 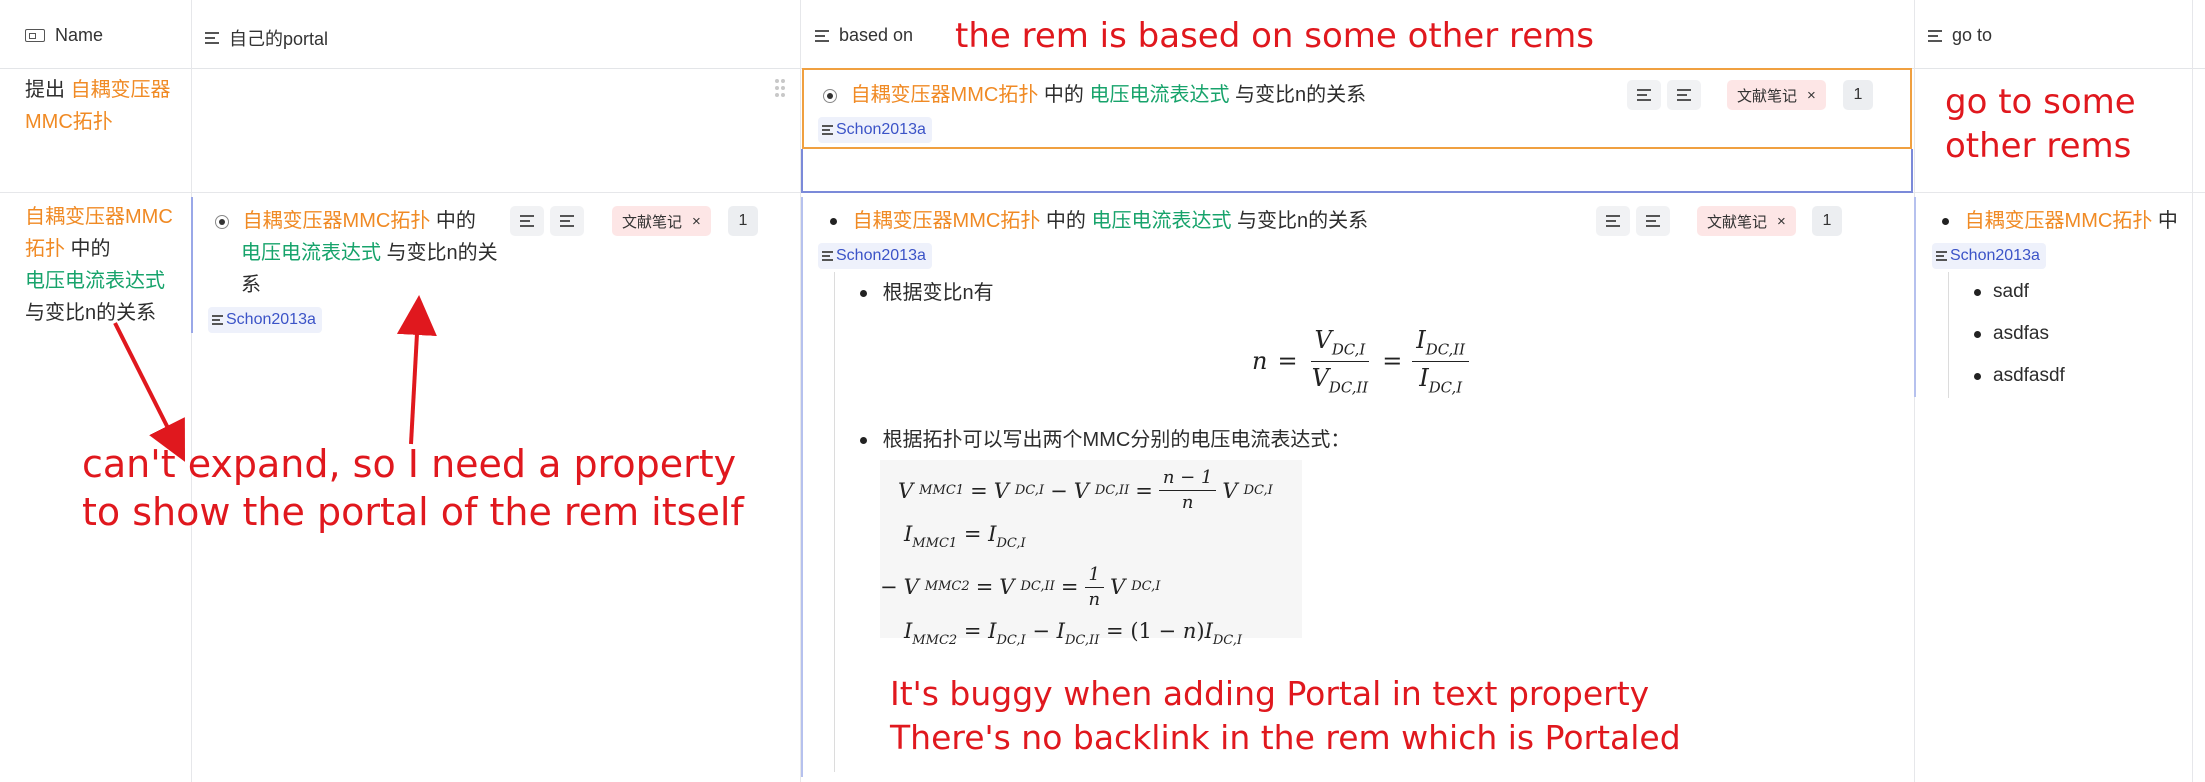 What do you see at coordinates (275, 378) in the screenshot?
I see `annotation-arrows` at bounding box center [275, 378].